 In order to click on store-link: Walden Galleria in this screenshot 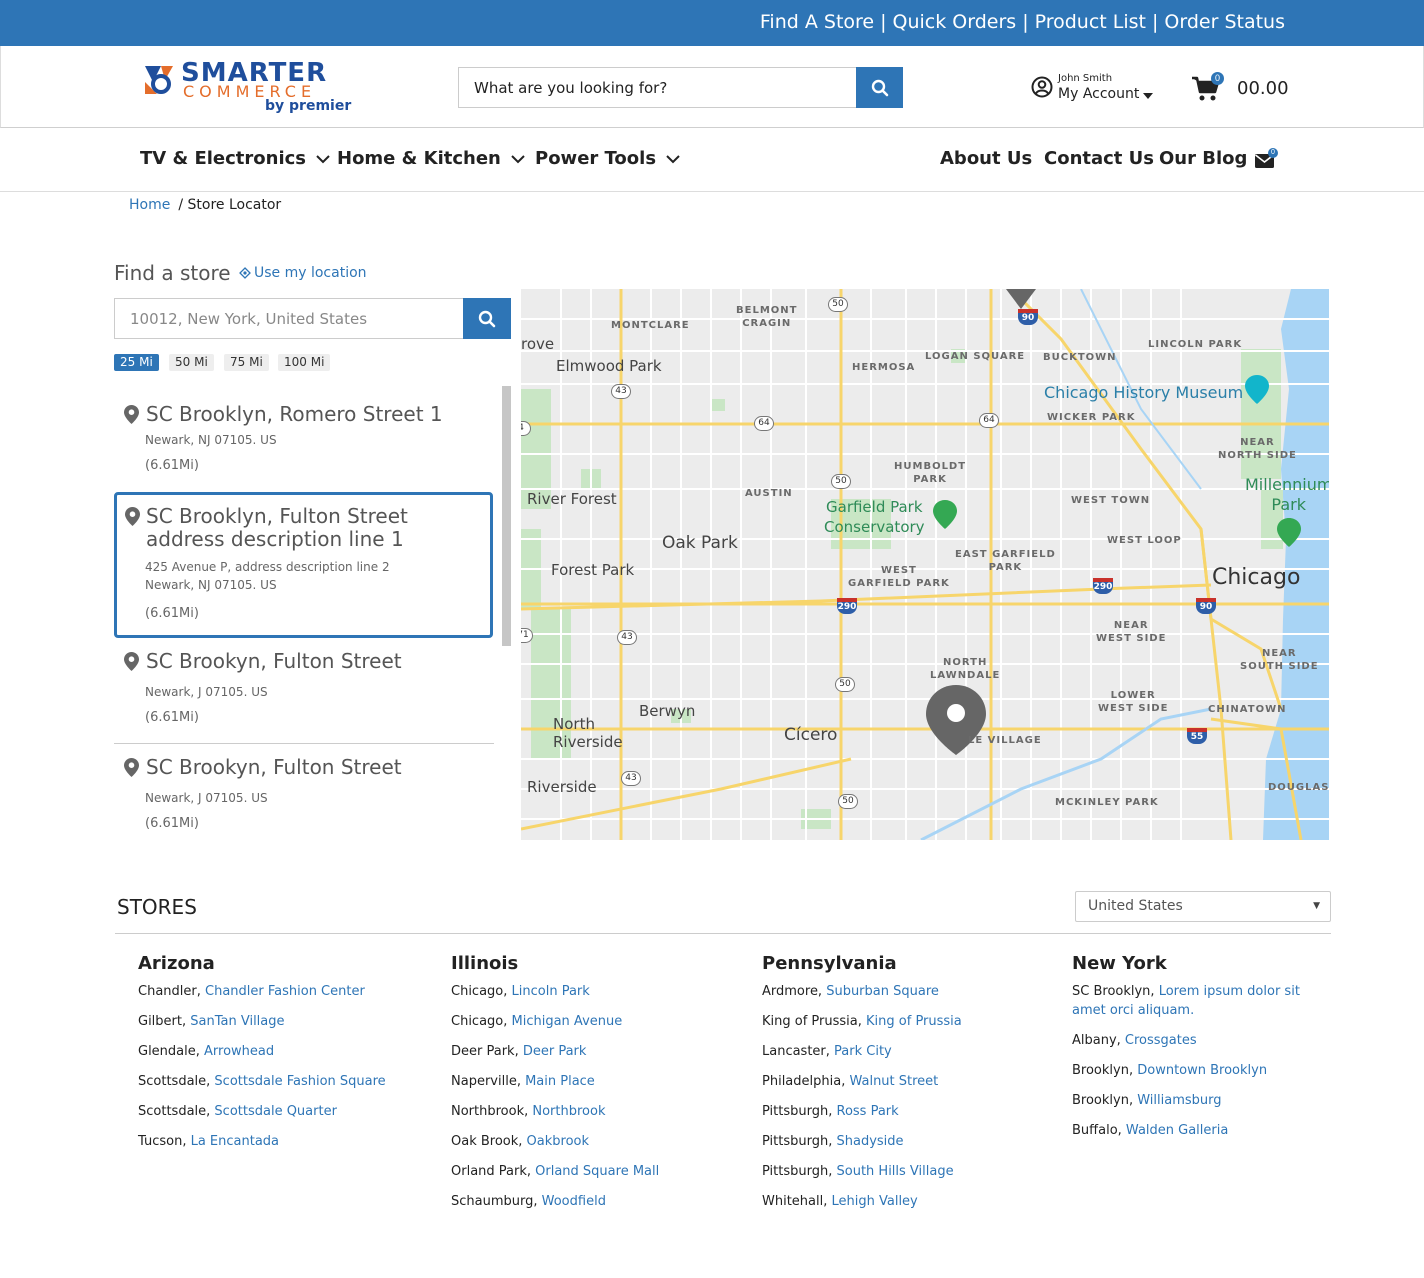, I will do `click(1177, 1130)`.